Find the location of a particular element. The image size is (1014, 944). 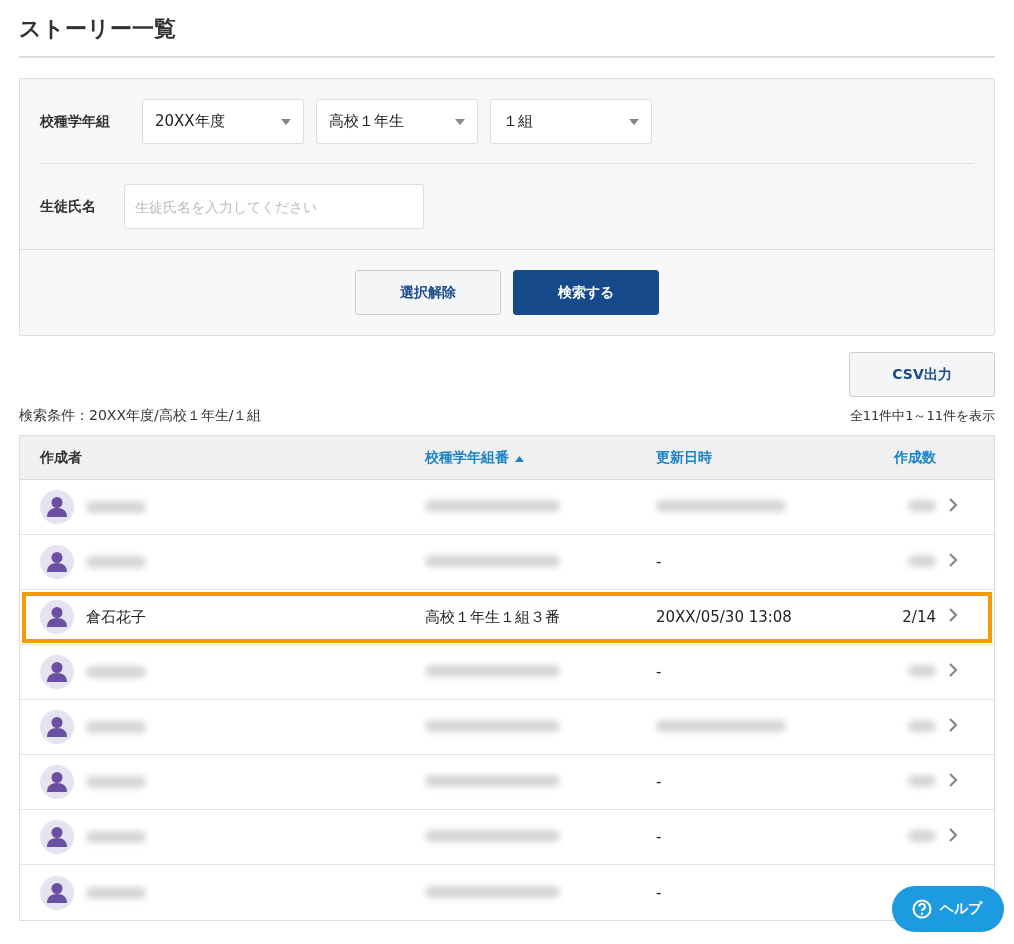

name-input-field: 生徒氏名を入力してください is located at coordinates (274, 206).